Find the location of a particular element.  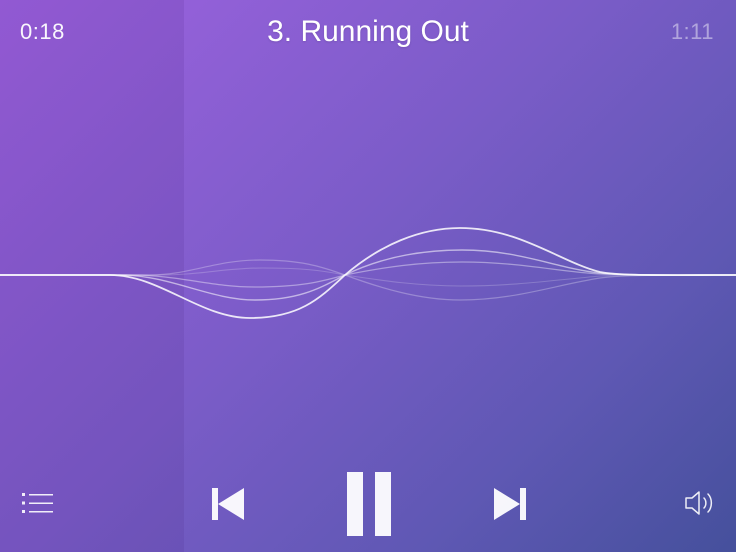

playlist-button is located at coordinates (37, 503).